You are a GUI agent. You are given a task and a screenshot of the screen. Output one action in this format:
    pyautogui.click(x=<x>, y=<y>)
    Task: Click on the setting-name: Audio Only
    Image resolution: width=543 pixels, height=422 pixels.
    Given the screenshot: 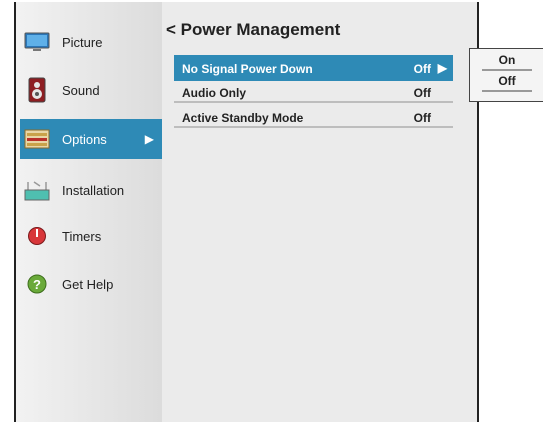 What is the action you would take?
    pyautogui.click(x=214, y=93)
    